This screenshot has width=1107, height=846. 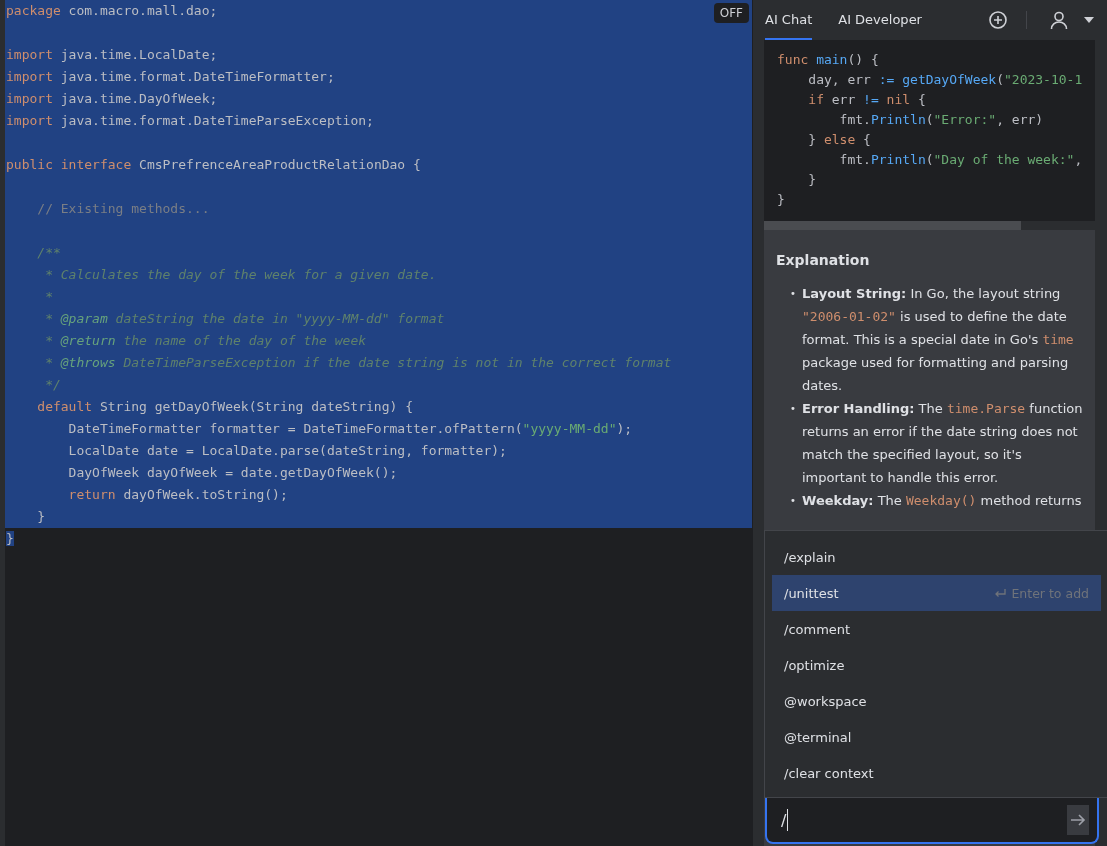 I want to click on code-line: } else {, so click(x=839, y=140).